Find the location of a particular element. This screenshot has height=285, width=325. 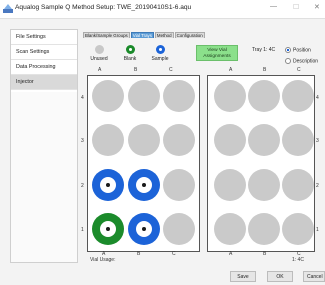

tray-label: Tray 1: 4C is located at coordinates (264, 50).